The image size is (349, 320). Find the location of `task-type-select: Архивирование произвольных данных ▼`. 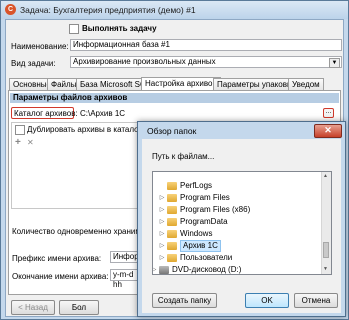

task-type-select: Архивирование произвольных данных ▼ is located at coordinates (206, 62).